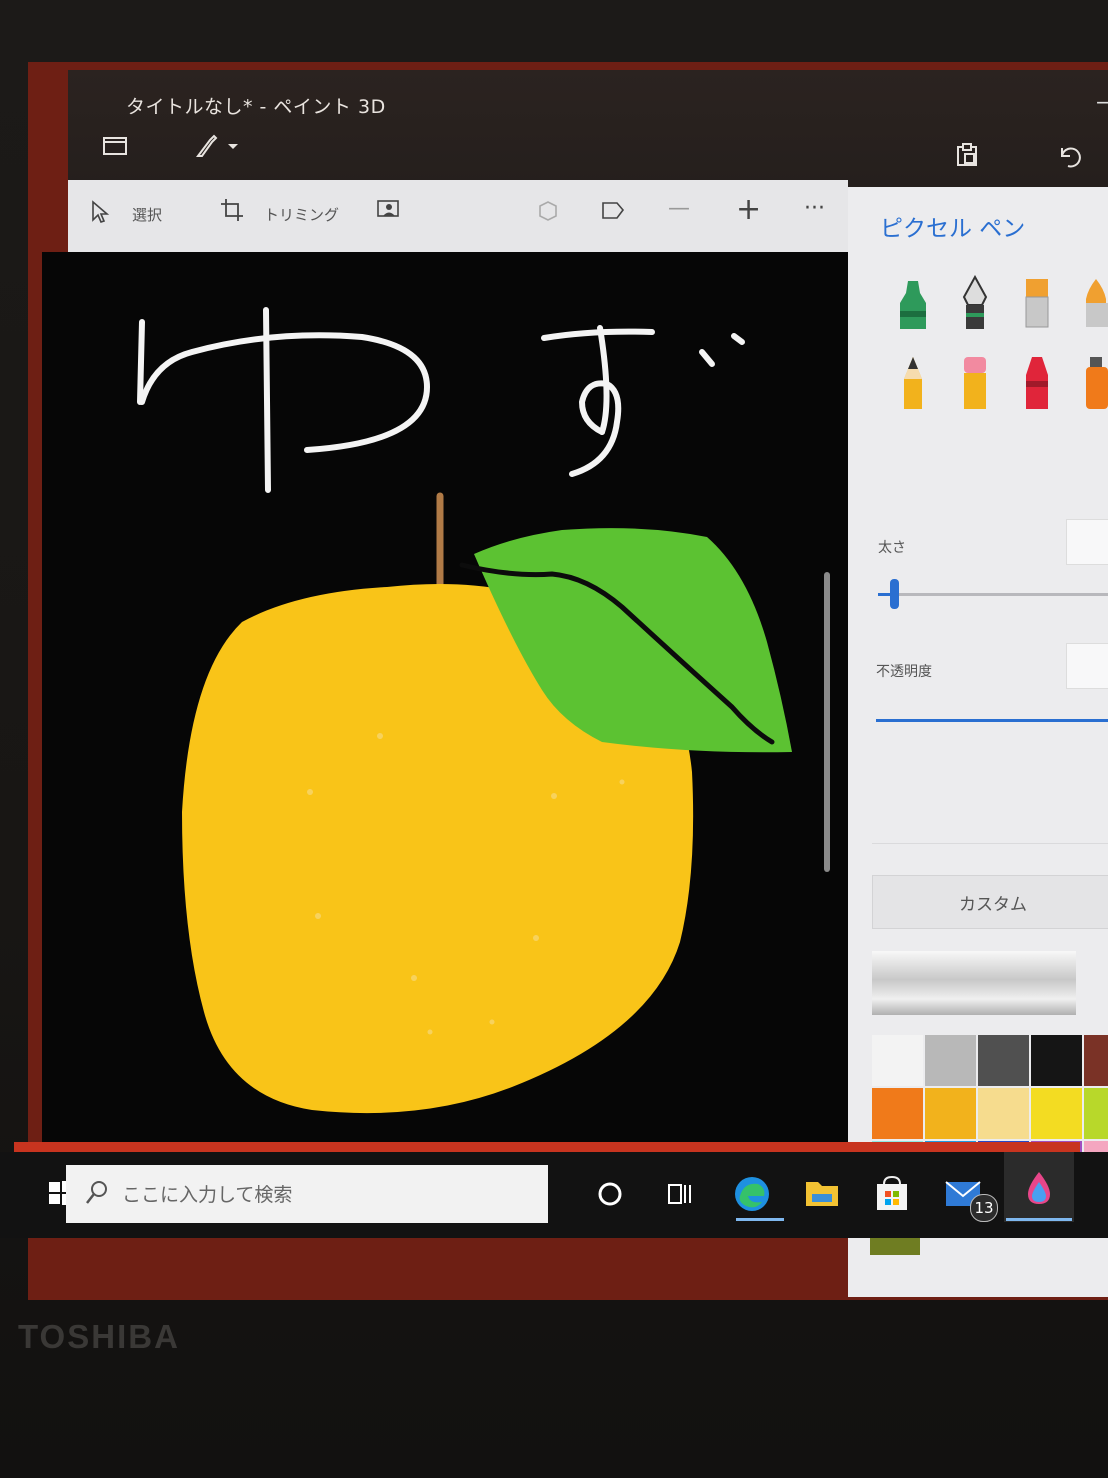 The image size is (1108, 1478). What do you see at coordinates (1102, 102) in the screenshot?
I see `minimize-button: —` at bounding box center [1102, 102].